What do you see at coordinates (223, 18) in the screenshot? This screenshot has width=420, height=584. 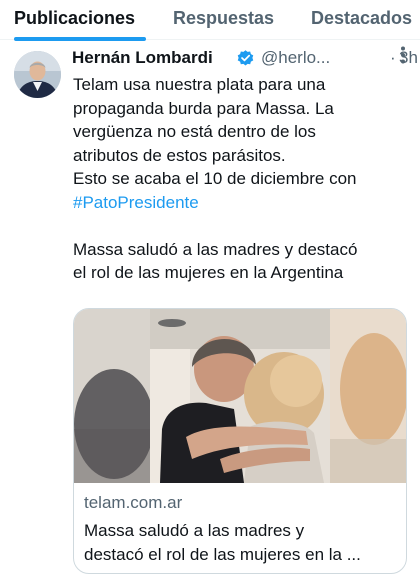 I see `tab-respuestas: Respuestas` at bounding box center [223, 18].